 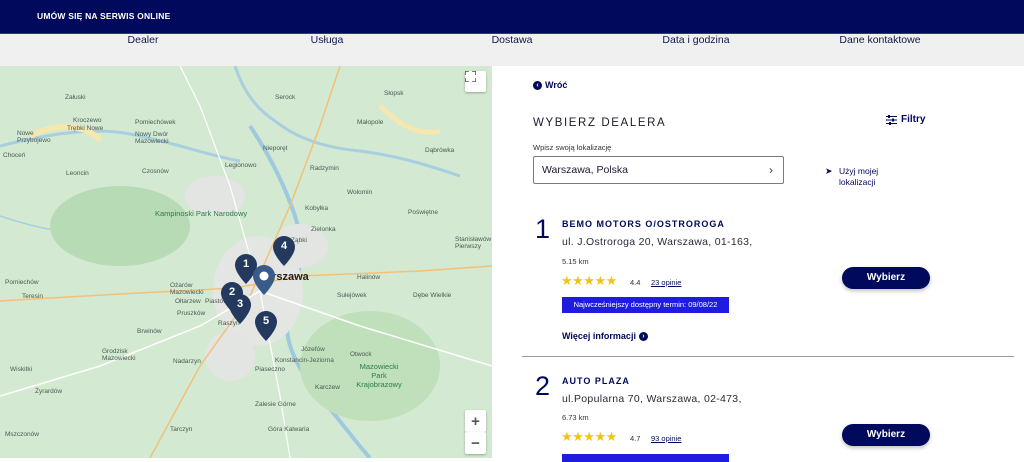 I want to click on map-label: Konstancin-Jeziorna, so click(x=304, y=360).